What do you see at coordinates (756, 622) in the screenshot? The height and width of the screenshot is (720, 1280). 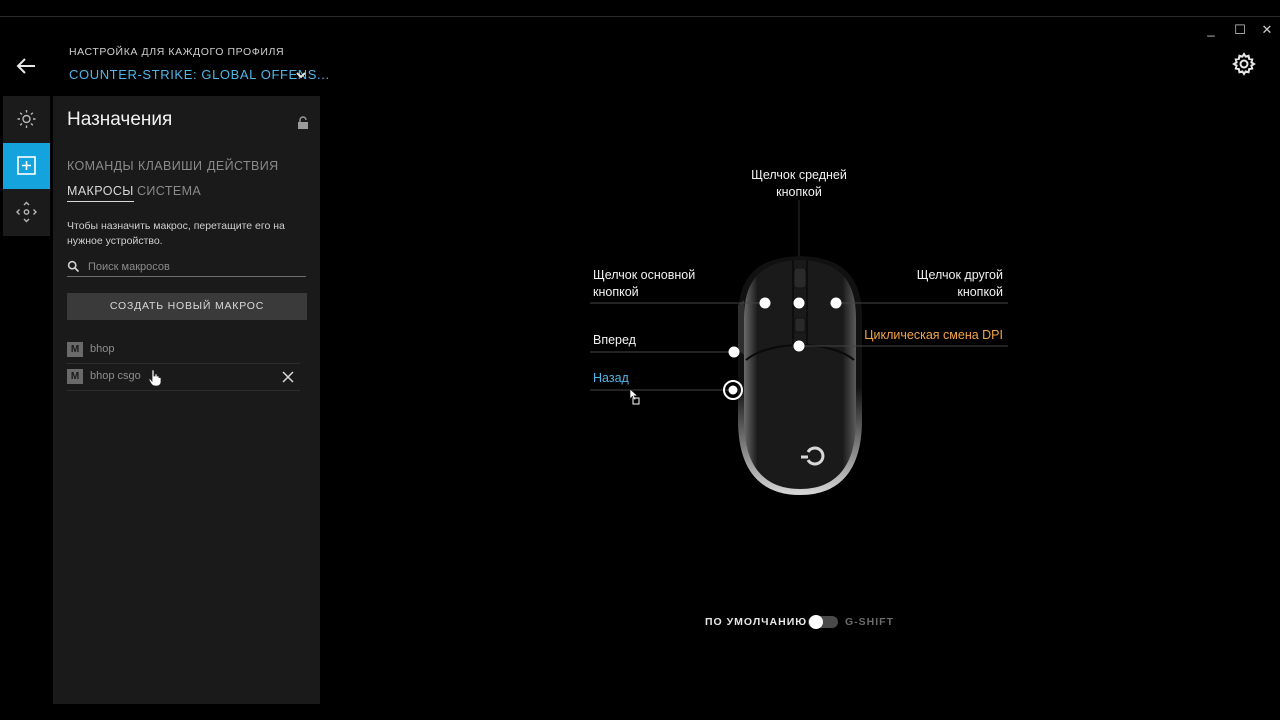 I see `mode-default-label: ПО УМОЛЧАНИЮ` at bounding box center [756, 622].